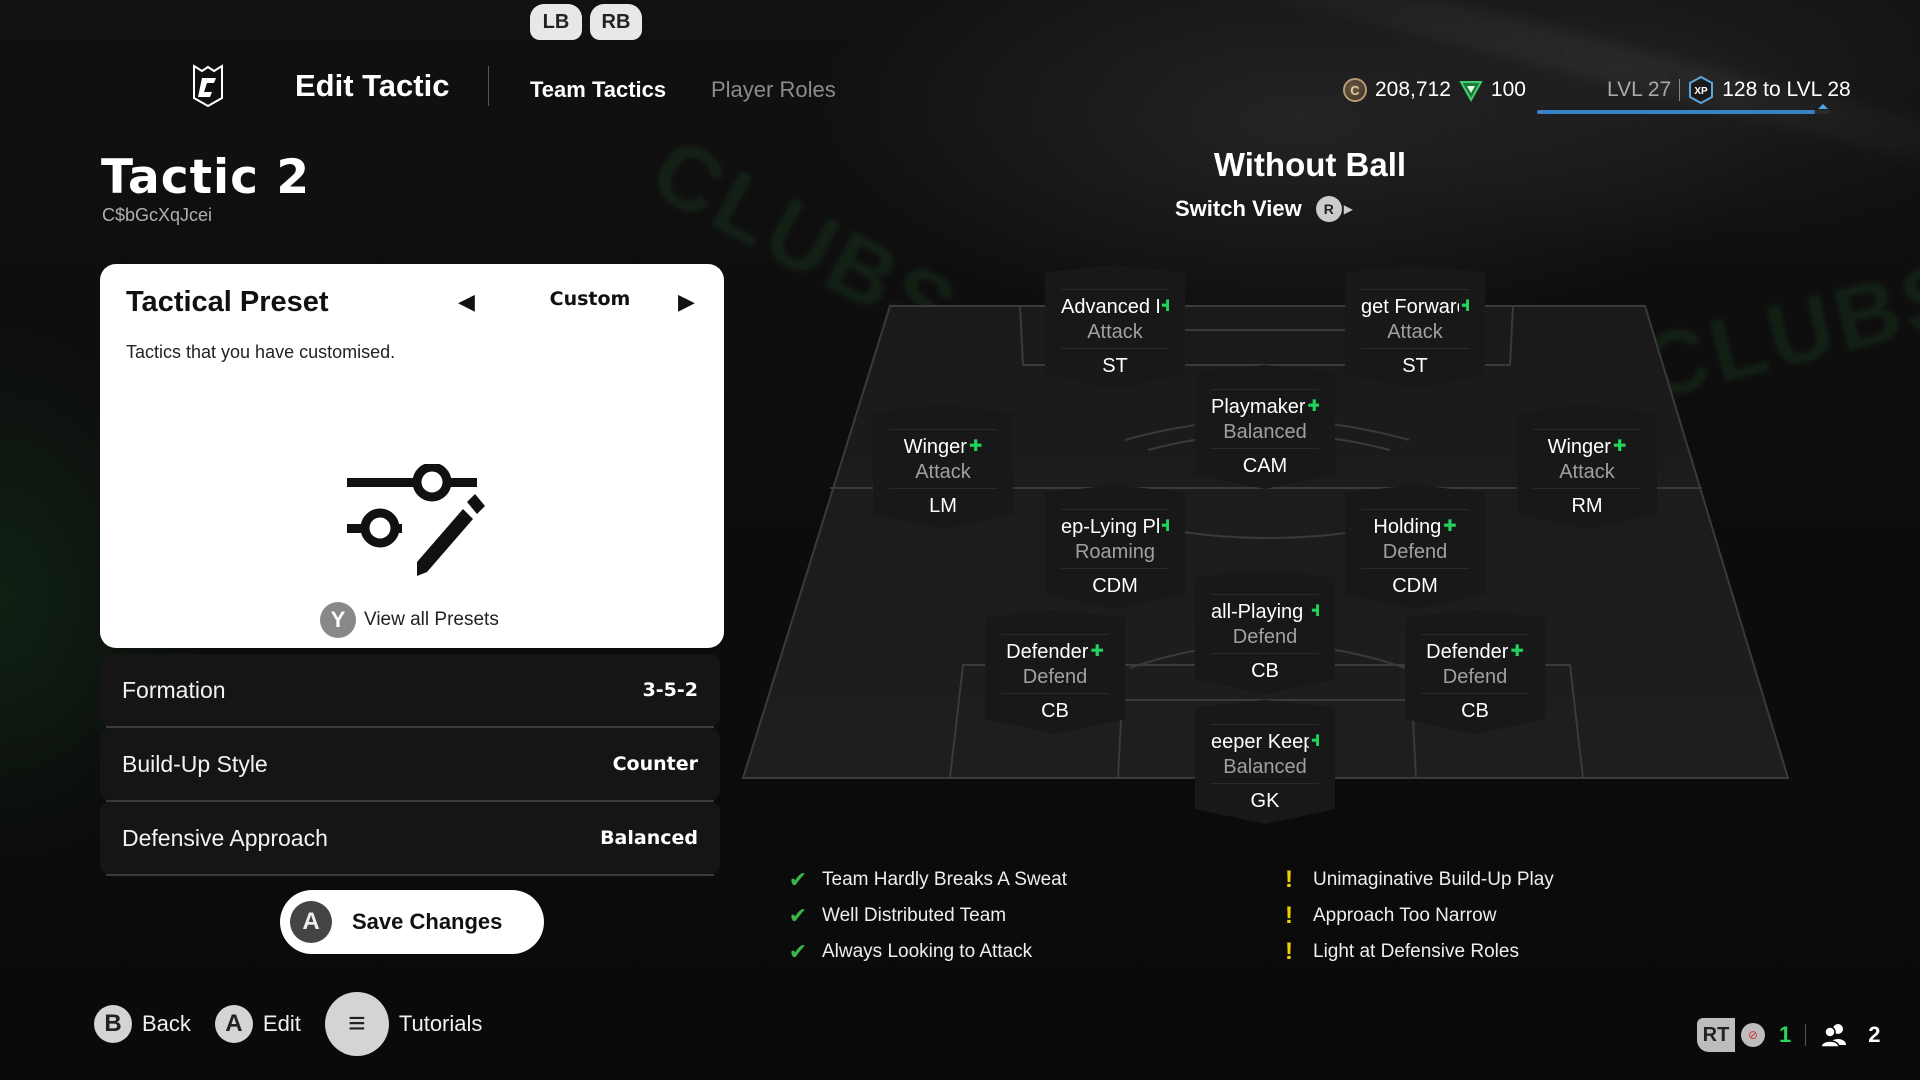 The width and height of the screenshot is (1920, 1080). I want to click on tactic-name: Tactic 2, so click(206, 177).